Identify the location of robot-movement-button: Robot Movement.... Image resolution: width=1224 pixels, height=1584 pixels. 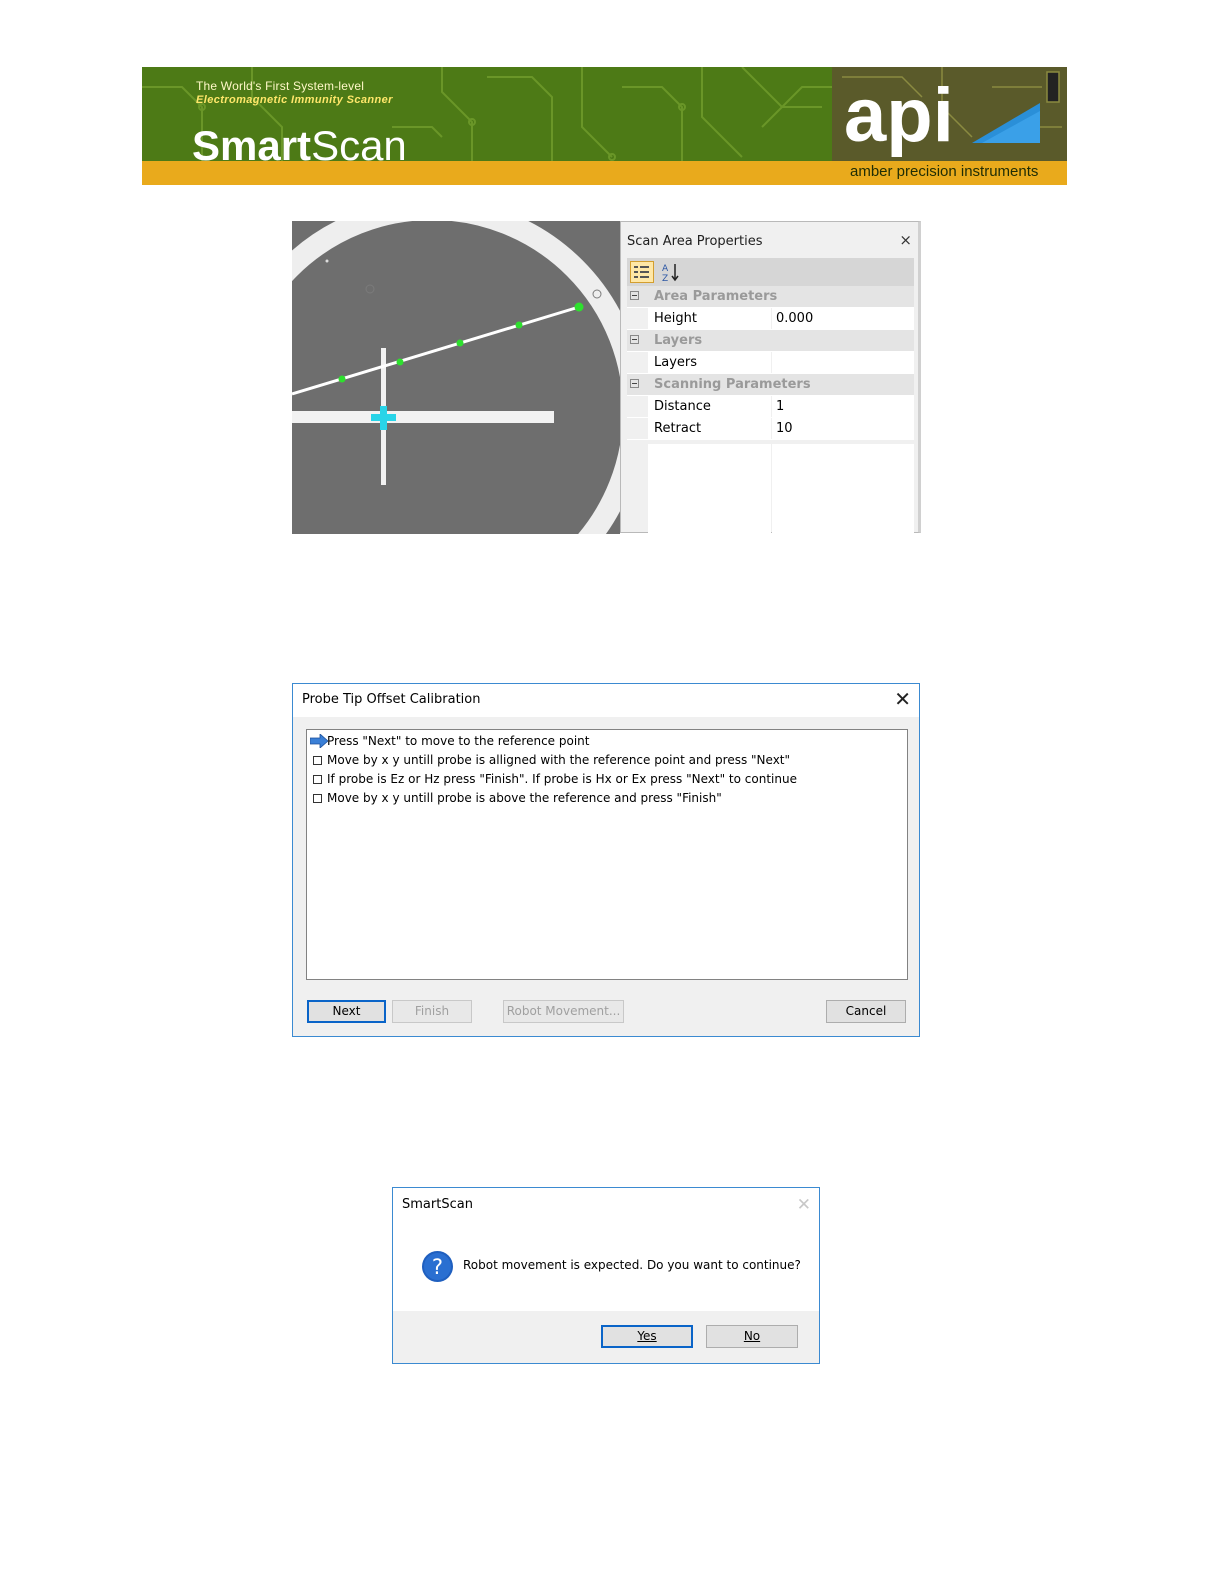
(563, 1011).